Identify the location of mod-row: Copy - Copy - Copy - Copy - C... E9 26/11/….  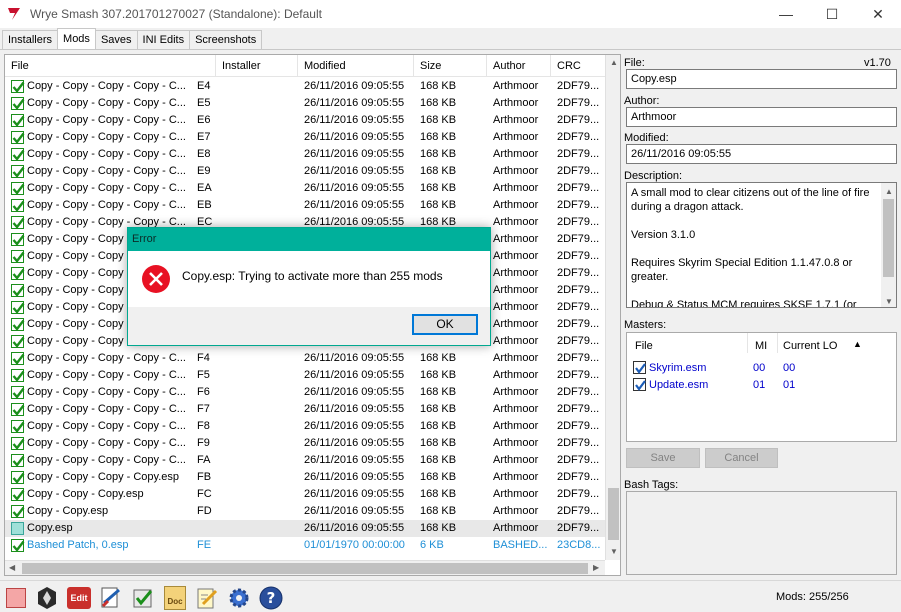
(305, 171).